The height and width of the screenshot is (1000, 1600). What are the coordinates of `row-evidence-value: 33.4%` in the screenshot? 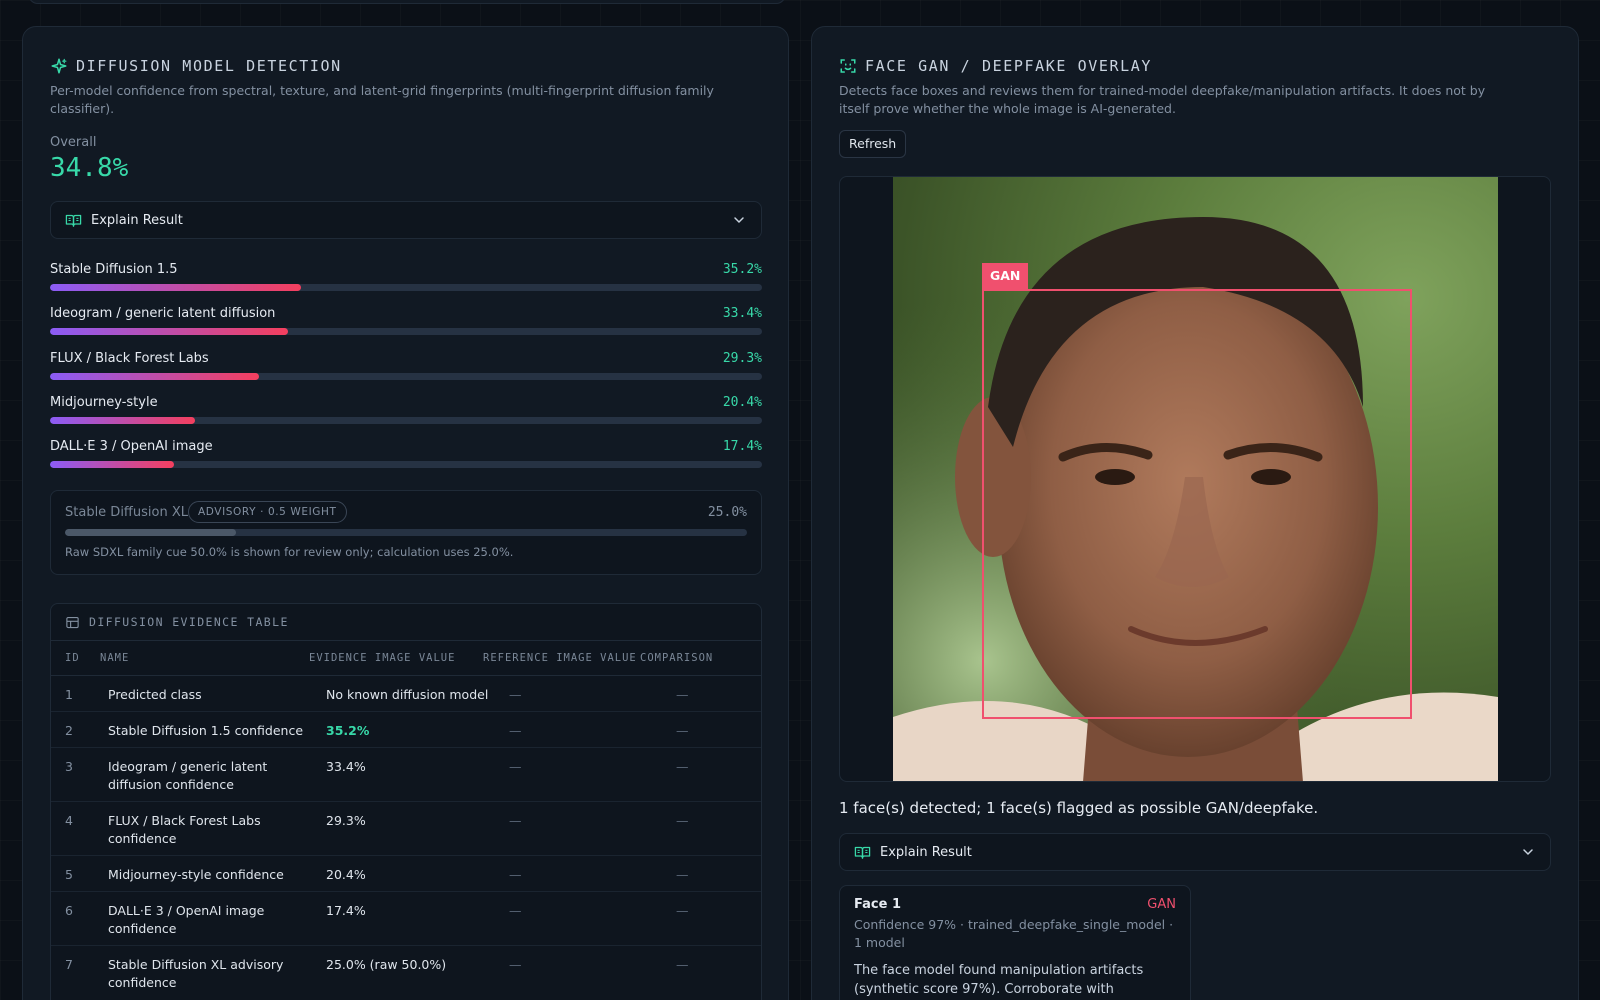 It's located at (346, 766).